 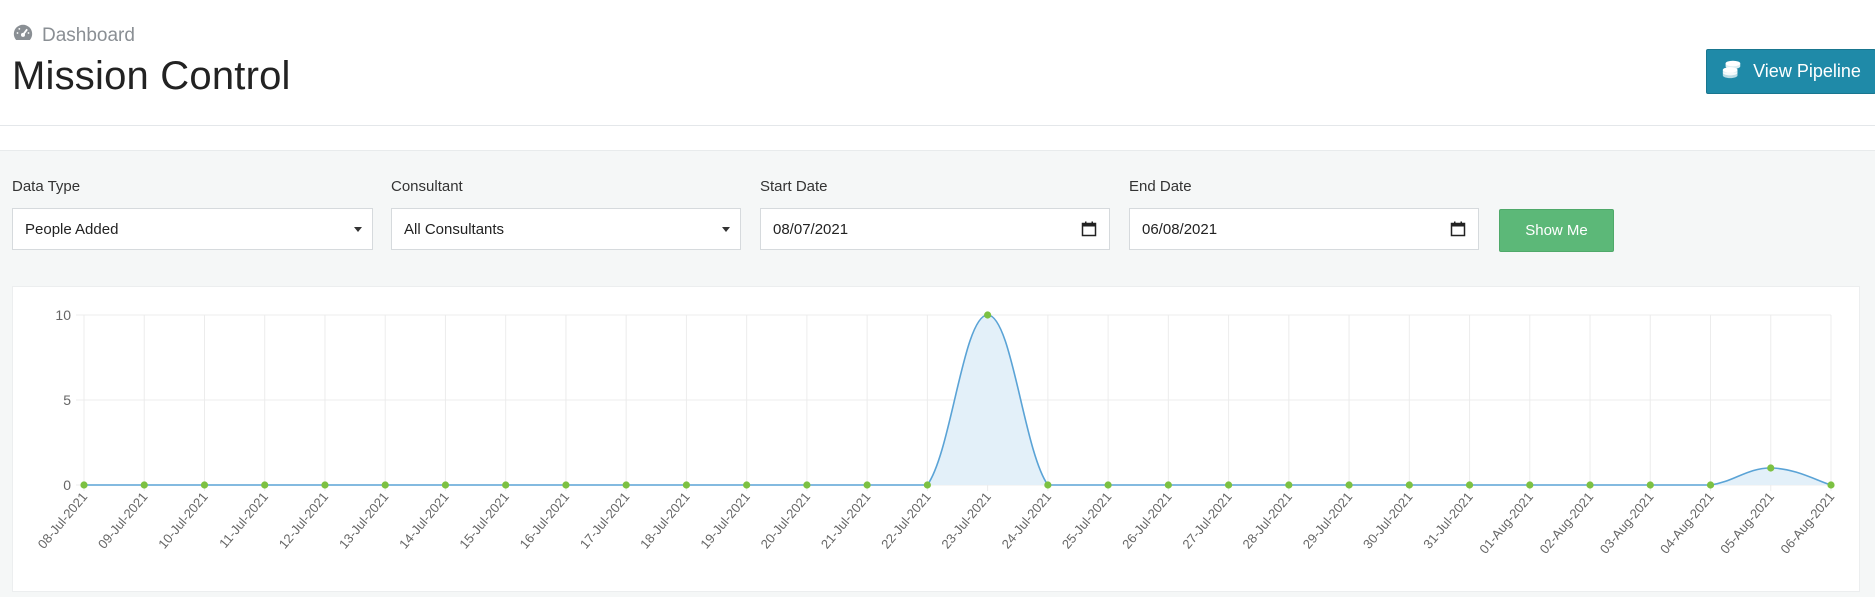 What do you see at coordinates (192, 229) in the screenshot?
I see `data-type-select: People Added` at bounding box center [192, 229].